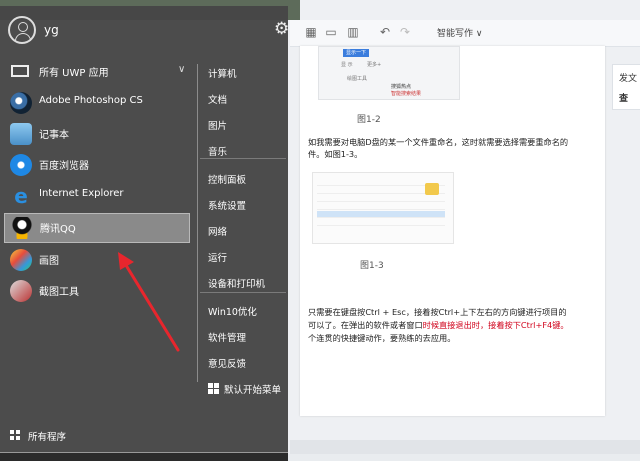 Image resolution: width=640 pixels, height=461 pixels. What do you see at coordinates (356, 53) in the screenshot?
I see `figure-button: 显示一下` at bounding box center [356, 53].